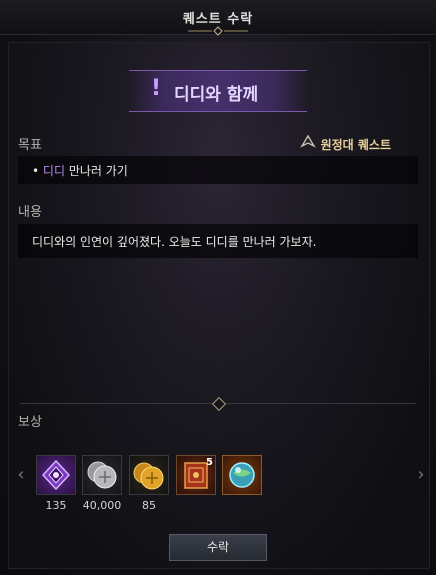 This screenshot has height=575, width=436. I want to click on title-bar: 퀘스트 수락, so click(218, 18).